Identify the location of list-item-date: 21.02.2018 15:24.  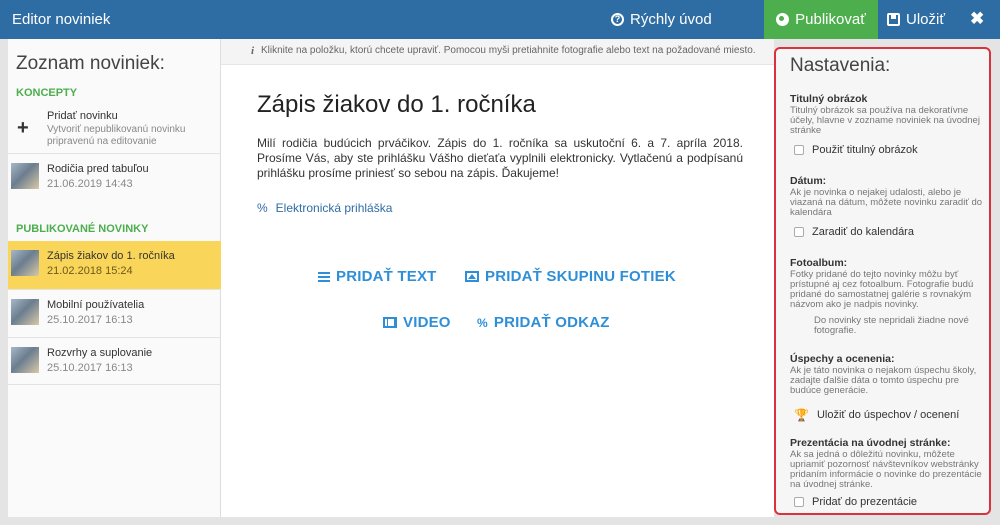
(90, 271).